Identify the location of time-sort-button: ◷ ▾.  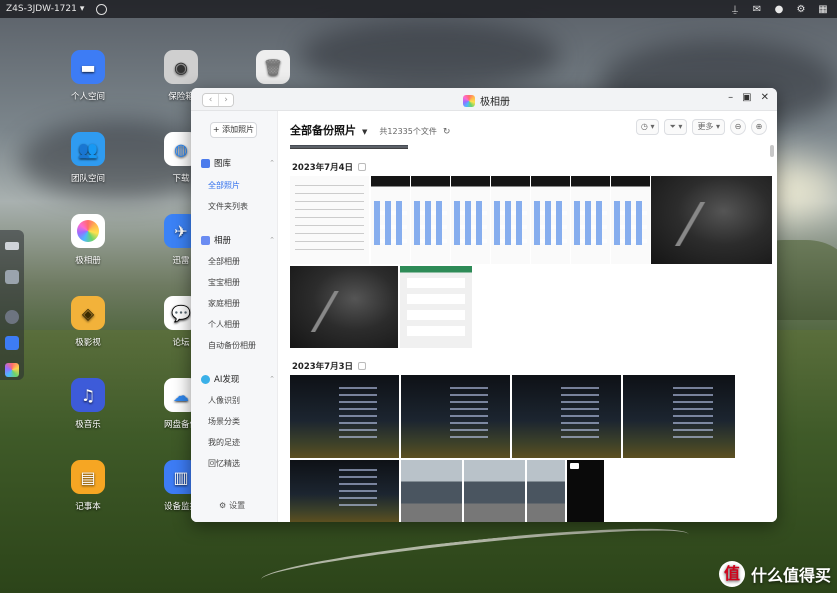
(647, 127).